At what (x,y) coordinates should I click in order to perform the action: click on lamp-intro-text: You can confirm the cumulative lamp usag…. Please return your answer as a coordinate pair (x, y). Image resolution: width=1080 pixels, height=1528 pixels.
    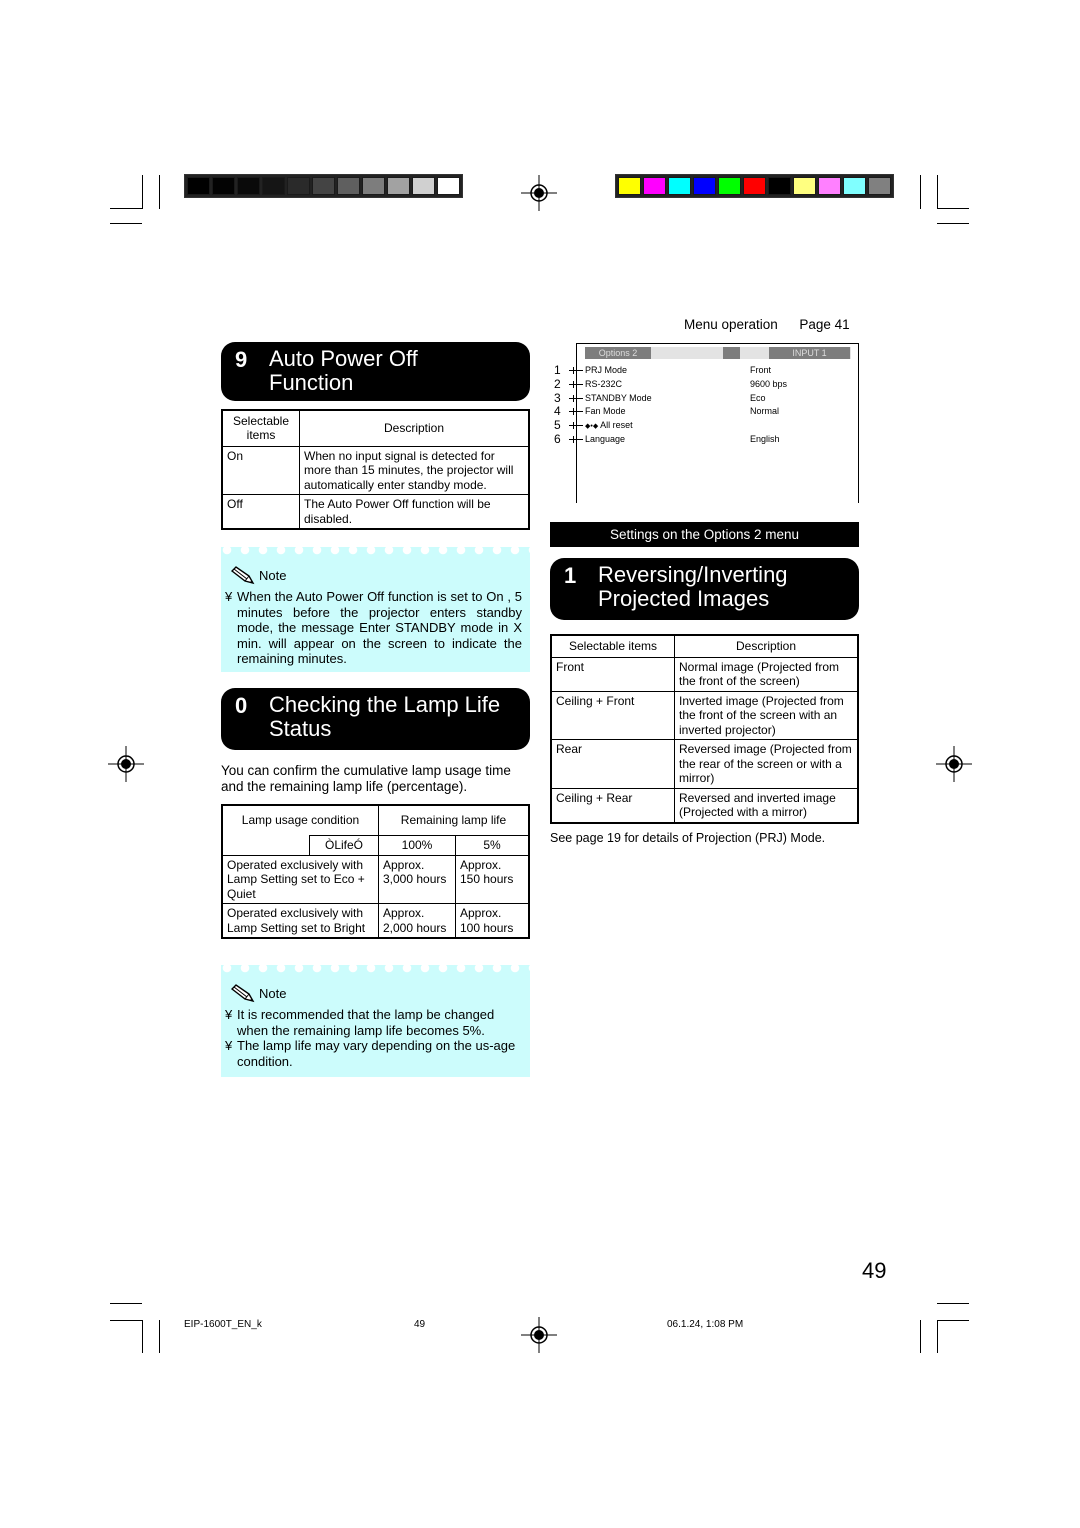
    Looking at the image, I should click on (366, 778).